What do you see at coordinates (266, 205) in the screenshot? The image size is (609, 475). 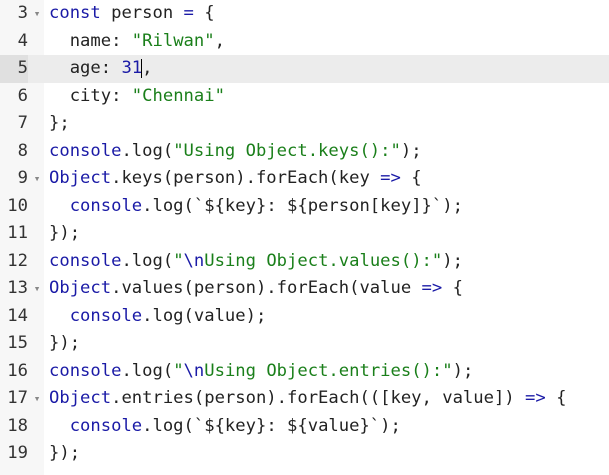 I see `code-text: console.log(`${key}: ${person[key]}`);` at bounding box center [266, 205].